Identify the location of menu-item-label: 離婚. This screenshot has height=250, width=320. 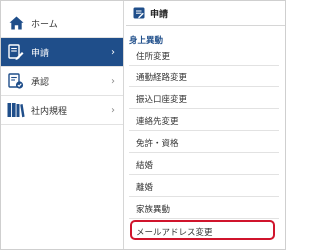
(145, 187).